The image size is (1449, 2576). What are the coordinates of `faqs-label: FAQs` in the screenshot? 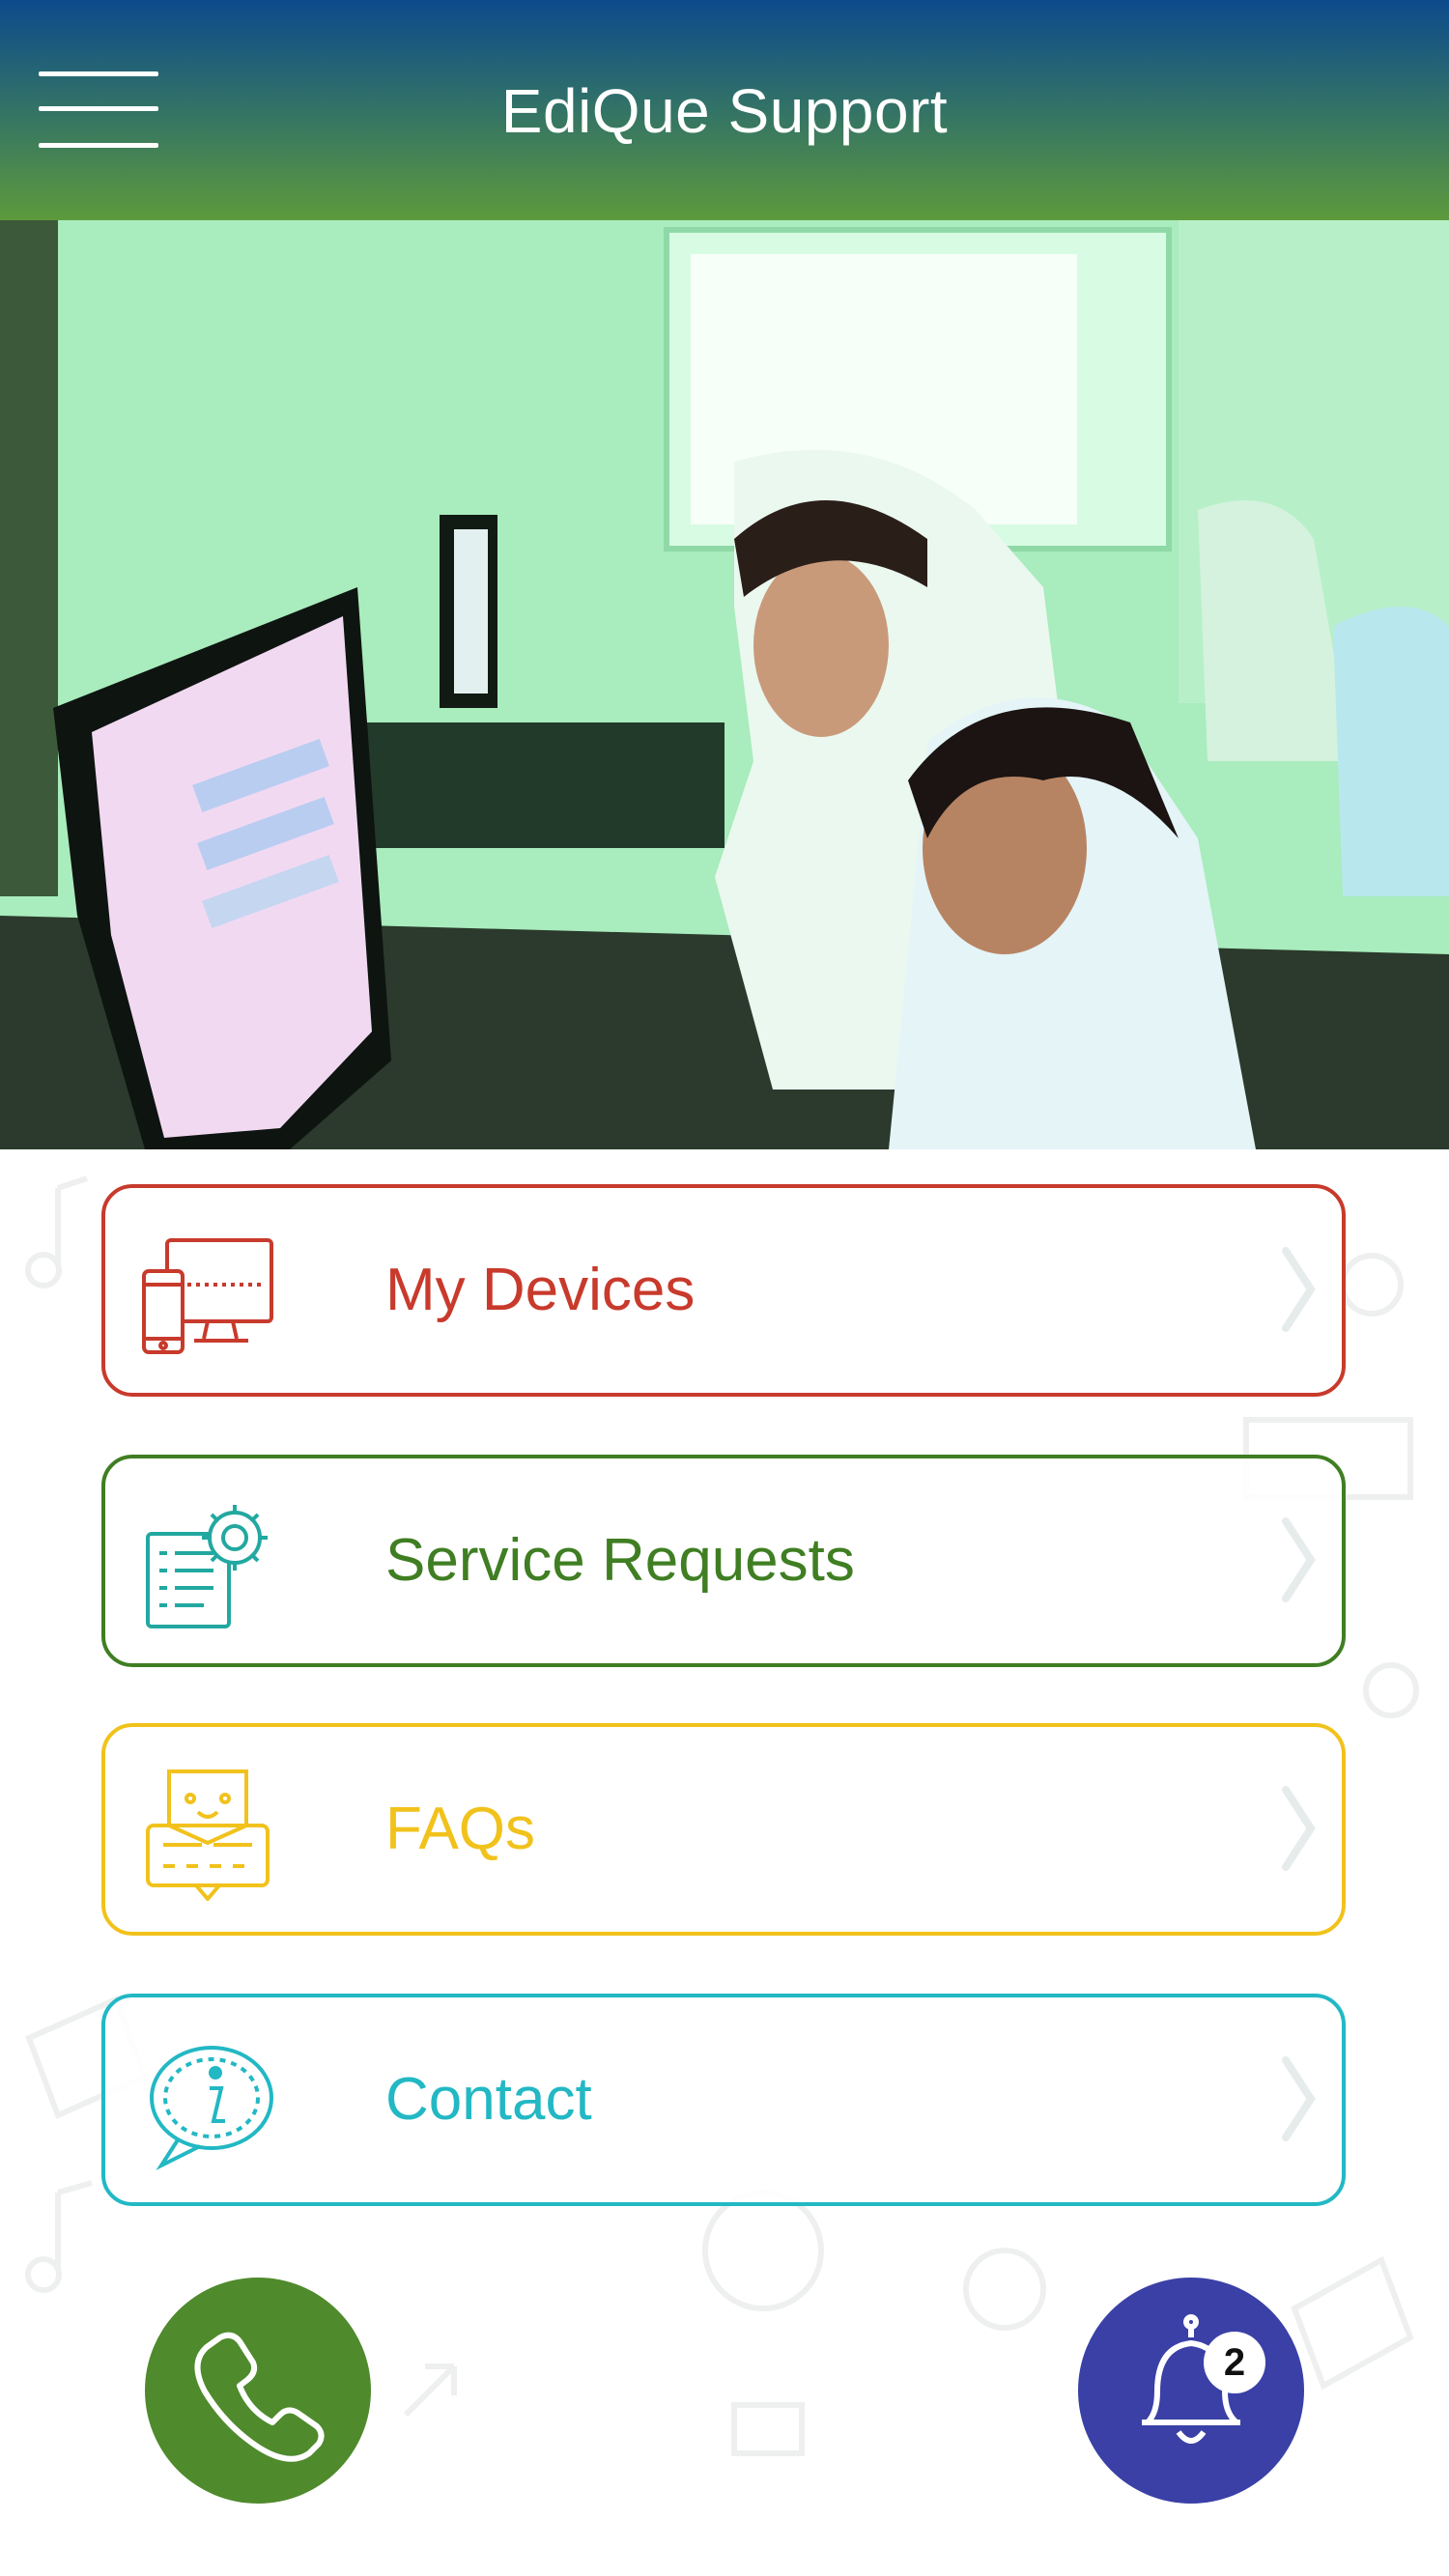 It's located at (460, 1829).